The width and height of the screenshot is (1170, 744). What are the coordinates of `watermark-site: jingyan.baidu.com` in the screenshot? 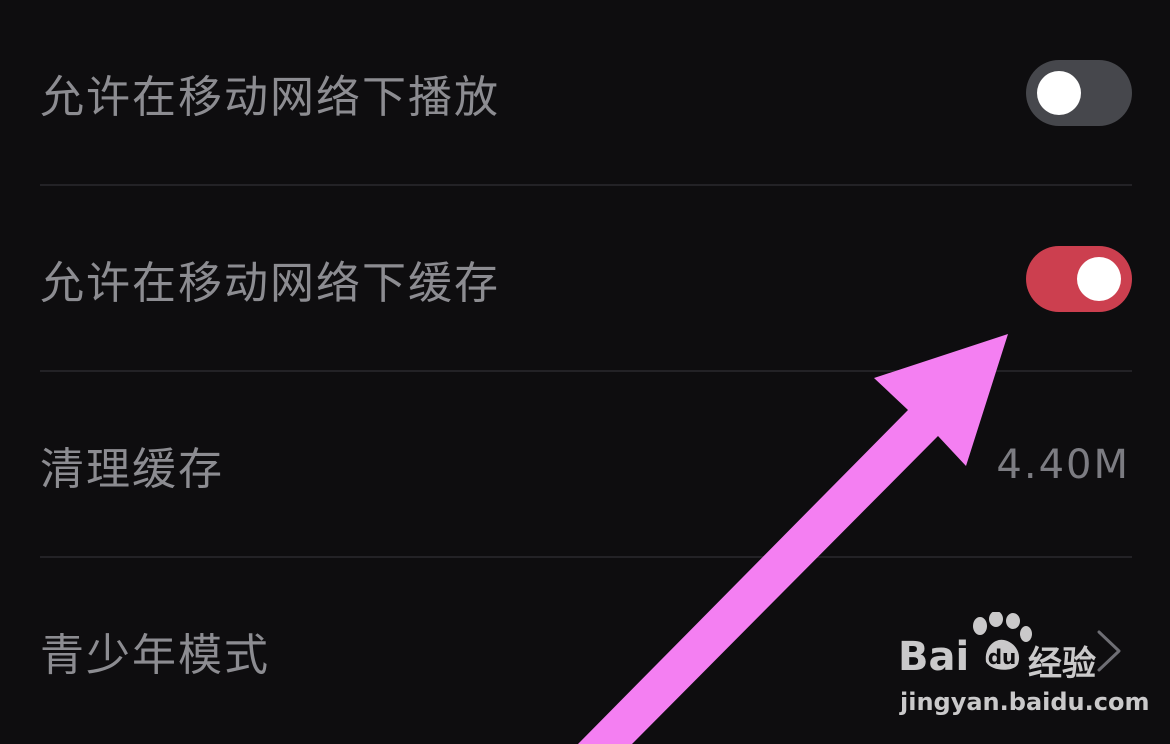 It's located at (1025, 702).